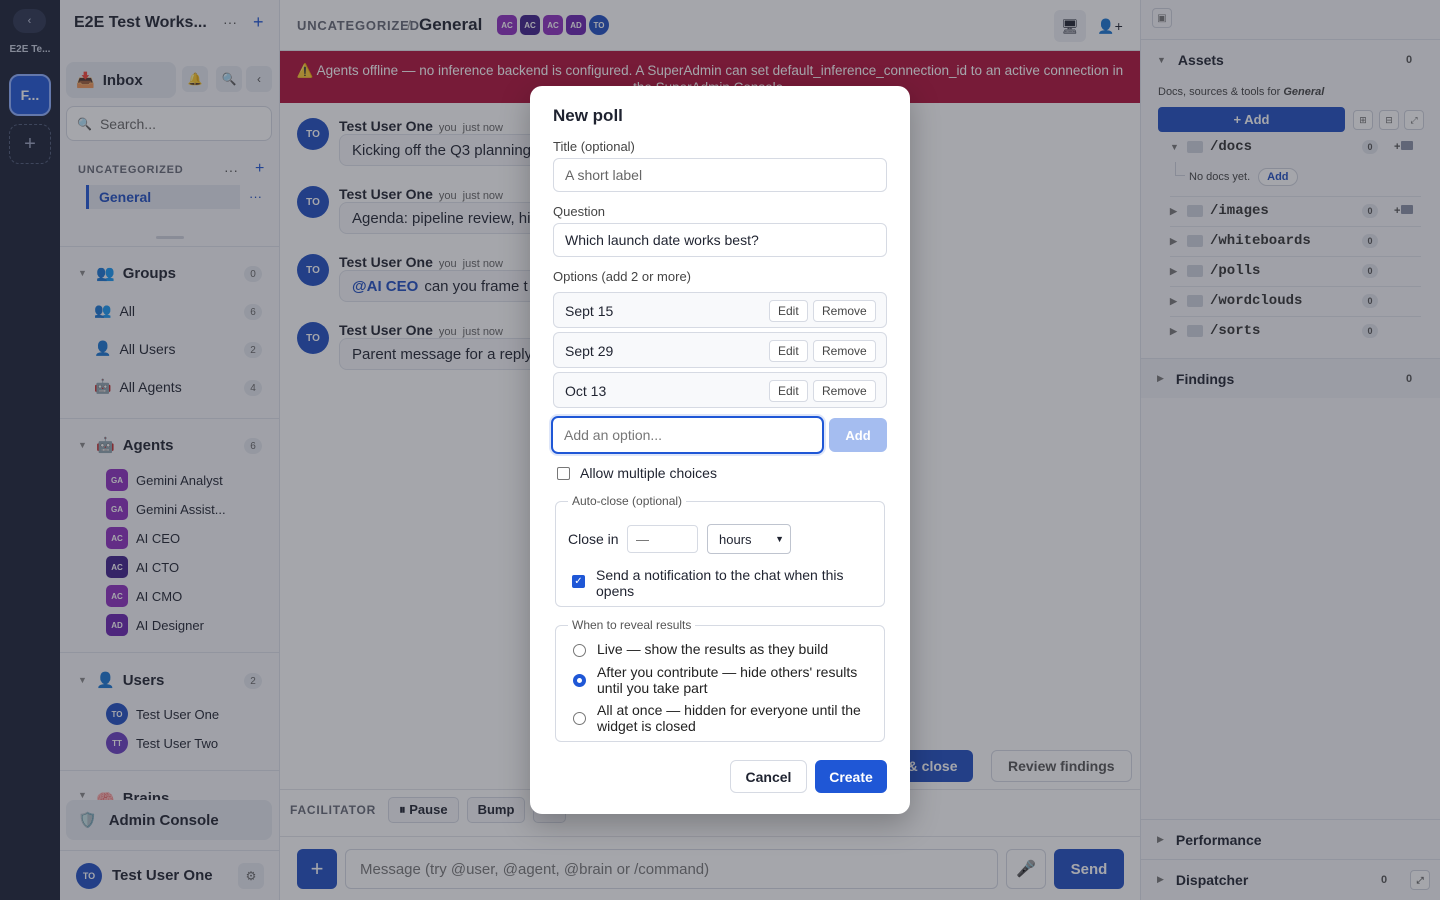  What do you see at coordinates (720, 175) in the screenshot?
I see `poll-title-input: A short label` at bounding box center [720, 175].